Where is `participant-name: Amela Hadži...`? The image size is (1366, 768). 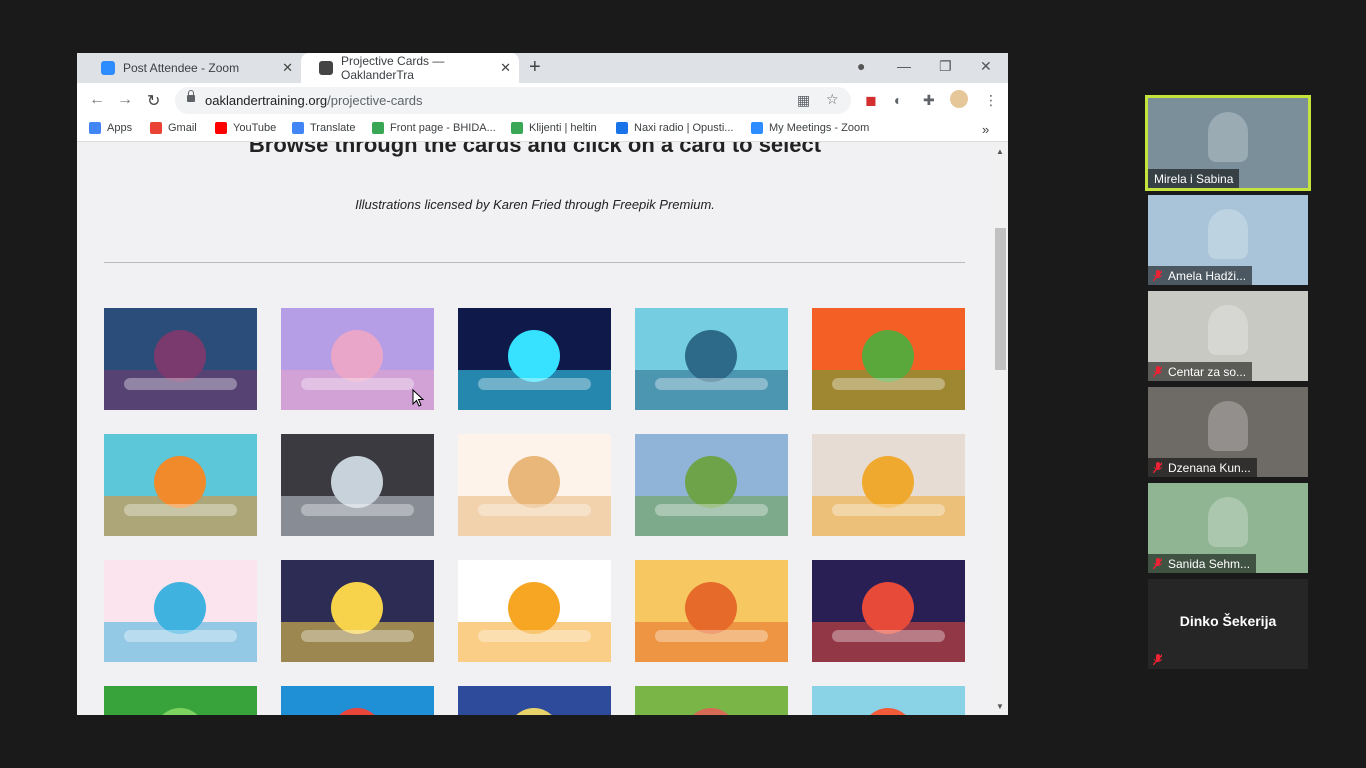 participant-name: Amela Hadži... is located at coordinates (1200, 275).